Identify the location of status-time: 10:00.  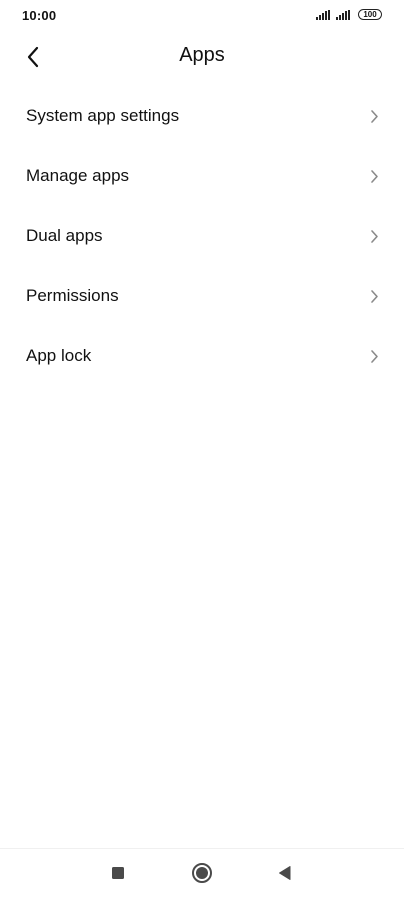
(39, 15).